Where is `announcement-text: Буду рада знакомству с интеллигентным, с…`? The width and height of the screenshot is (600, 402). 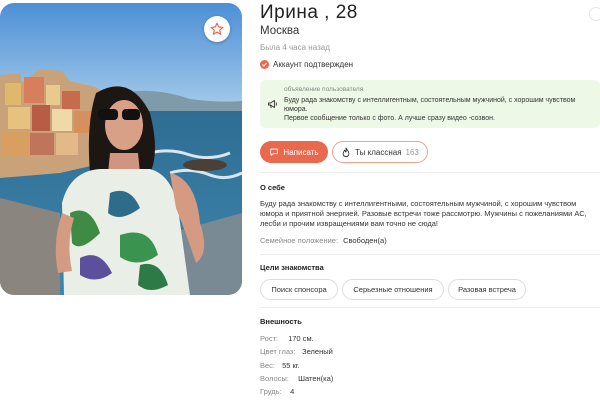
announcement-text: Буду рада знакомству с интеллигентным, с… is located at coordinates (430, 110).